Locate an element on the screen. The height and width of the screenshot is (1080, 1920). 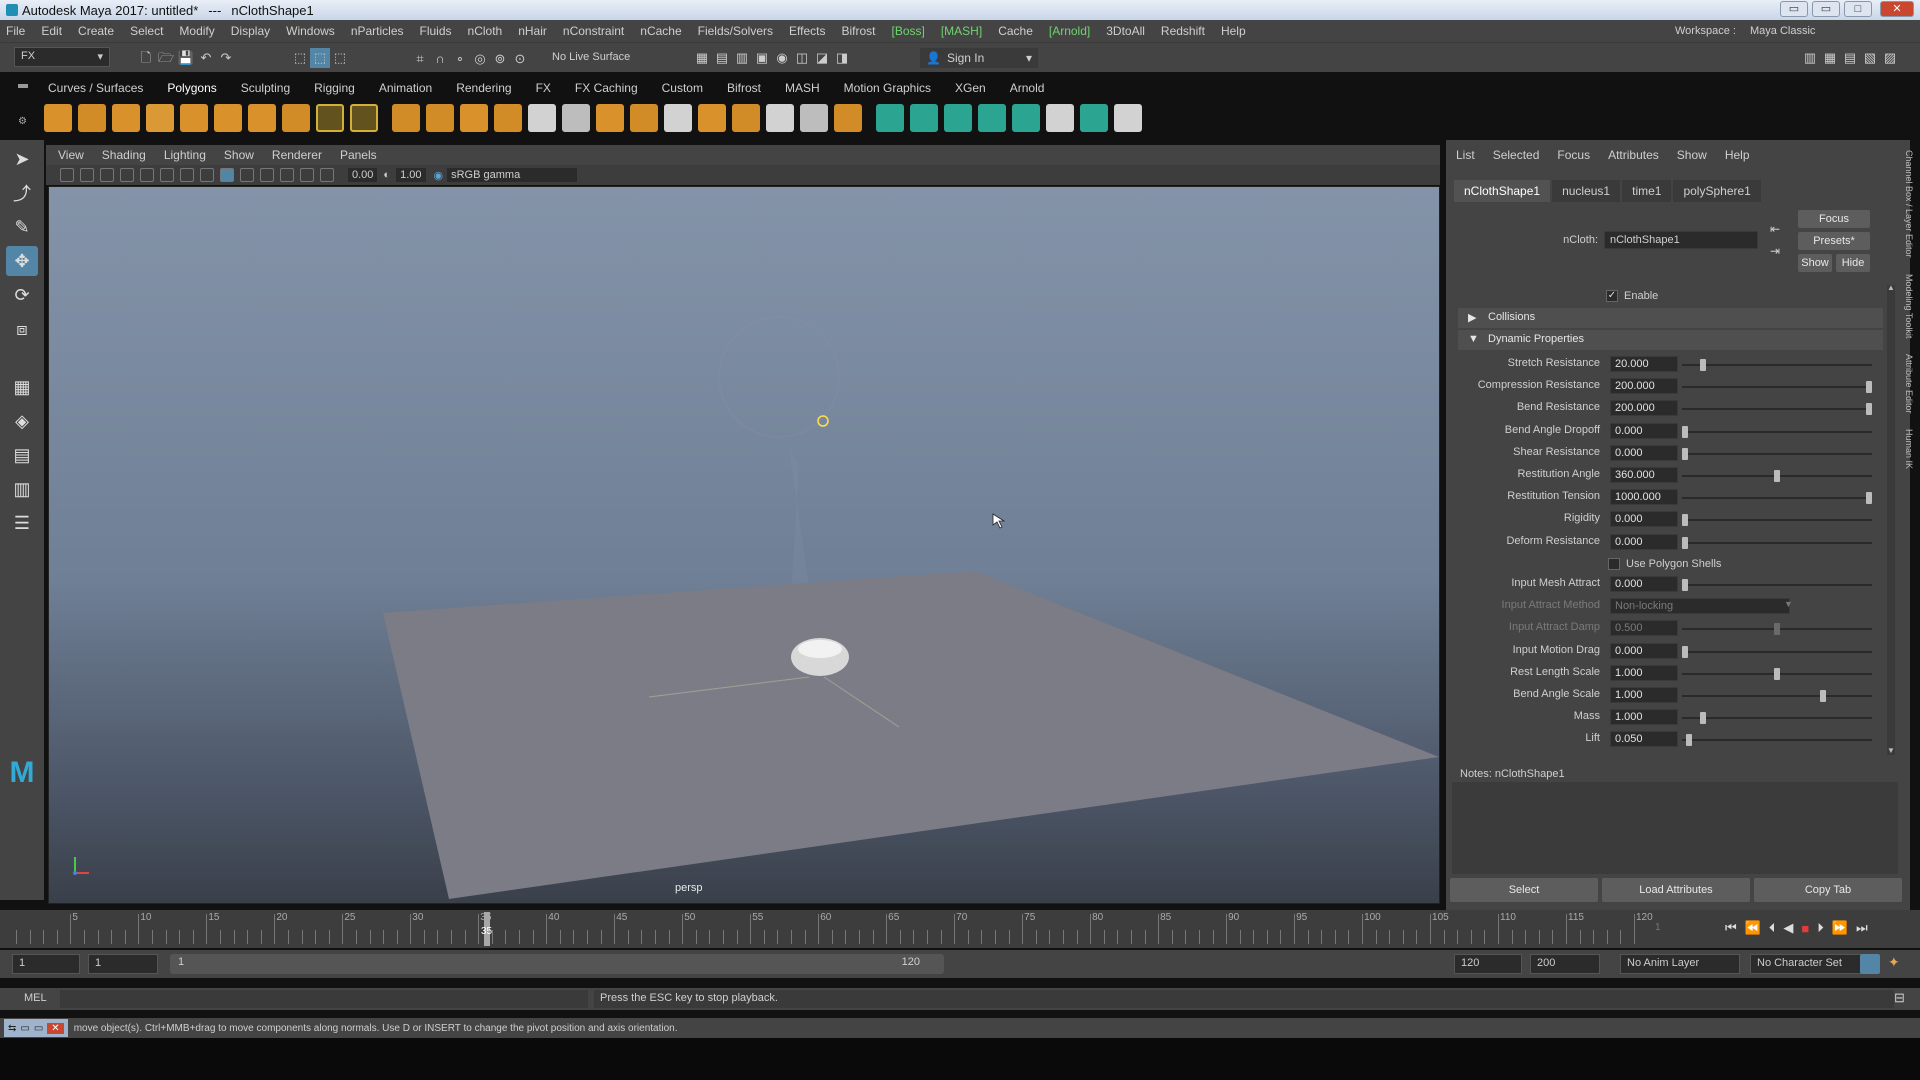
paint-select-icon: ✎ is located at coordinates (22, 227).